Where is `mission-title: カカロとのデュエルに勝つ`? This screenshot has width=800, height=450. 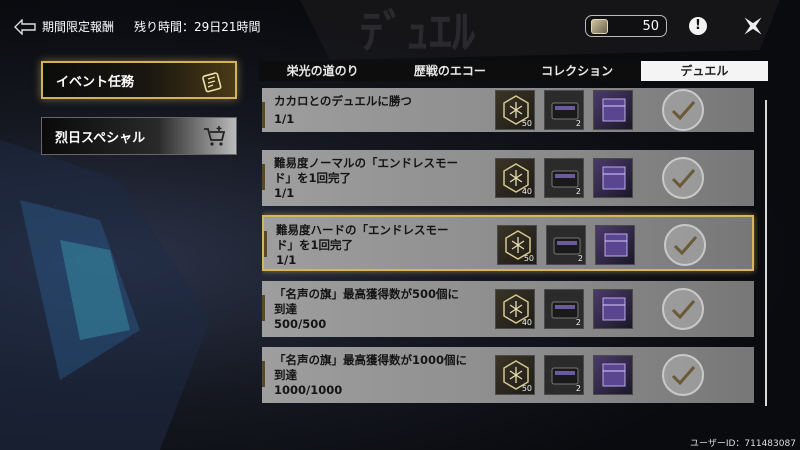 mission-title: カカロとのデュエルに勝つ is located at coordinates (343, 101).